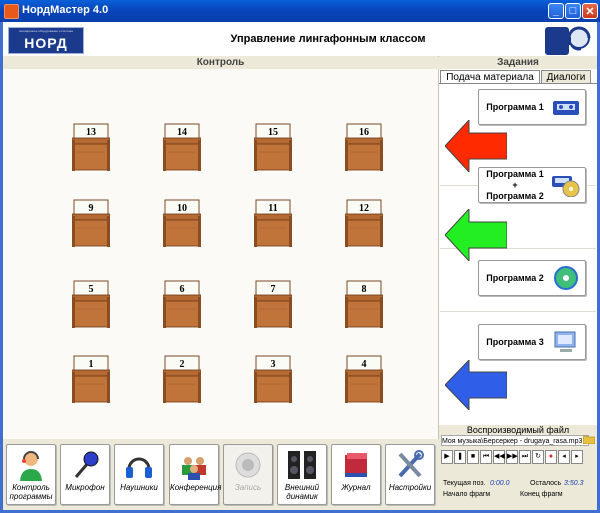  Describe the element at coordinates (500, 483) in the screenshot. I see `current-pos-value: 0:00.0` at that location.